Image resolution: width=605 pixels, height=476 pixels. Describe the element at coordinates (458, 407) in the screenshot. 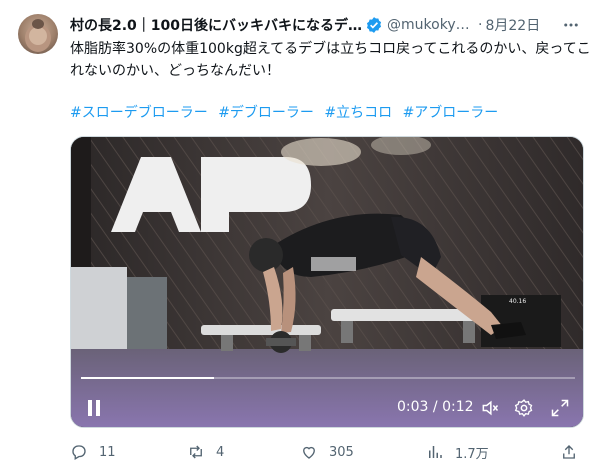

I see `duration: 0:12` at that location.